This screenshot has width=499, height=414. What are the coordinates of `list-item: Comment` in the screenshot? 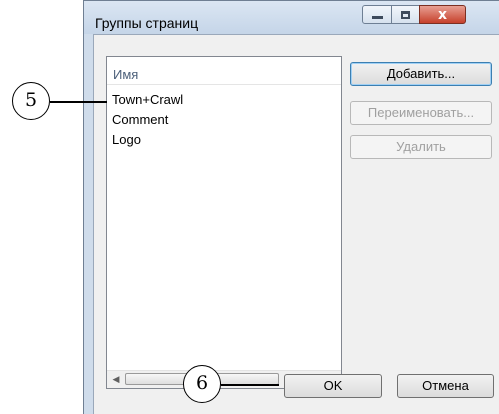 It's located at (140, 119).